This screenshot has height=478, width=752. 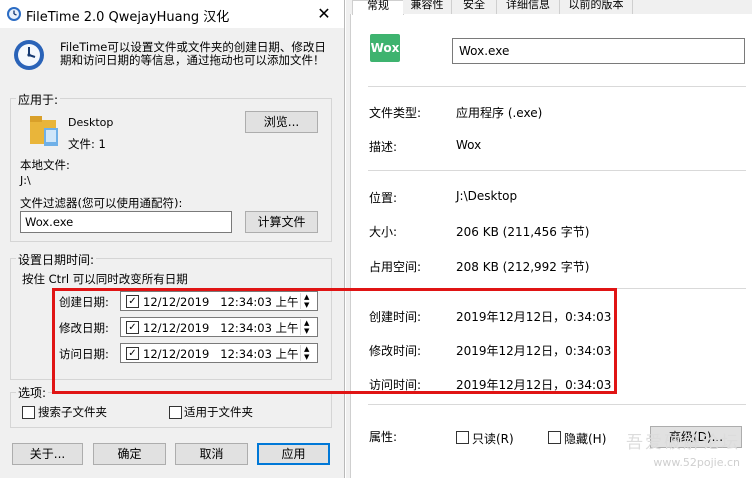 I want to click on accessed-date-spinner: ▲ ▼, so click(x=307, y=353).